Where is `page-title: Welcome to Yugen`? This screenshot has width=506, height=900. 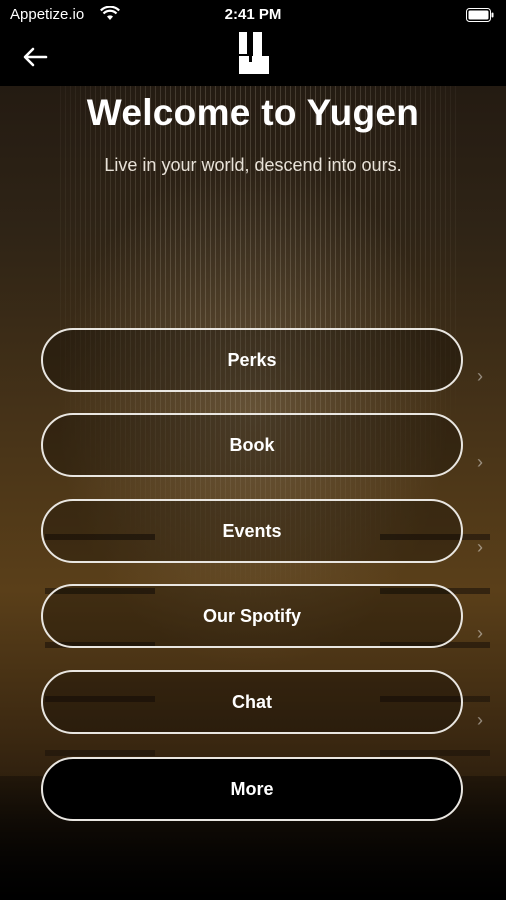
page-title: Welcome to Yugen is located at coordinates (253, 112).